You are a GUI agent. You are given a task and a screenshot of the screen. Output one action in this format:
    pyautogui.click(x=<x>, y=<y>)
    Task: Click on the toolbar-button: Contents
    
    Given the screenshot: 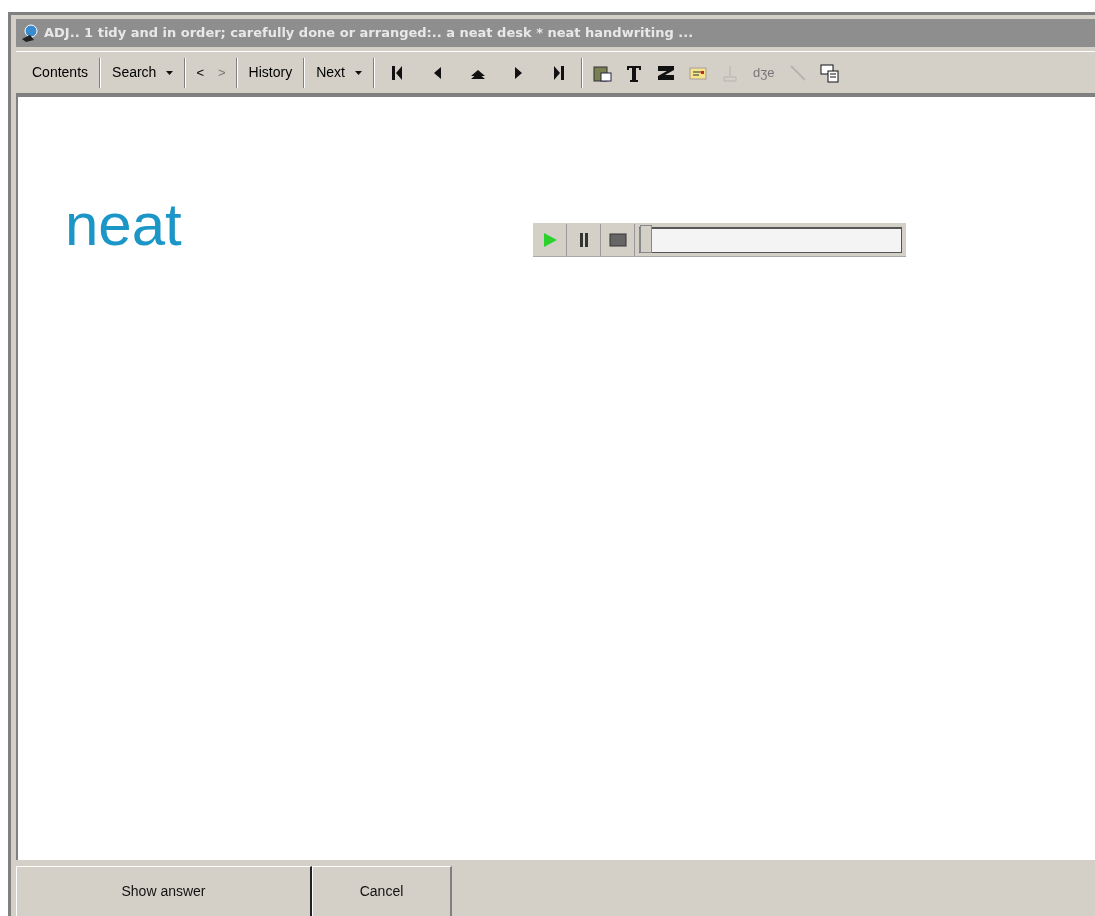 What is the action you would take?
    pyautogui.click(x=60, y=72)
    